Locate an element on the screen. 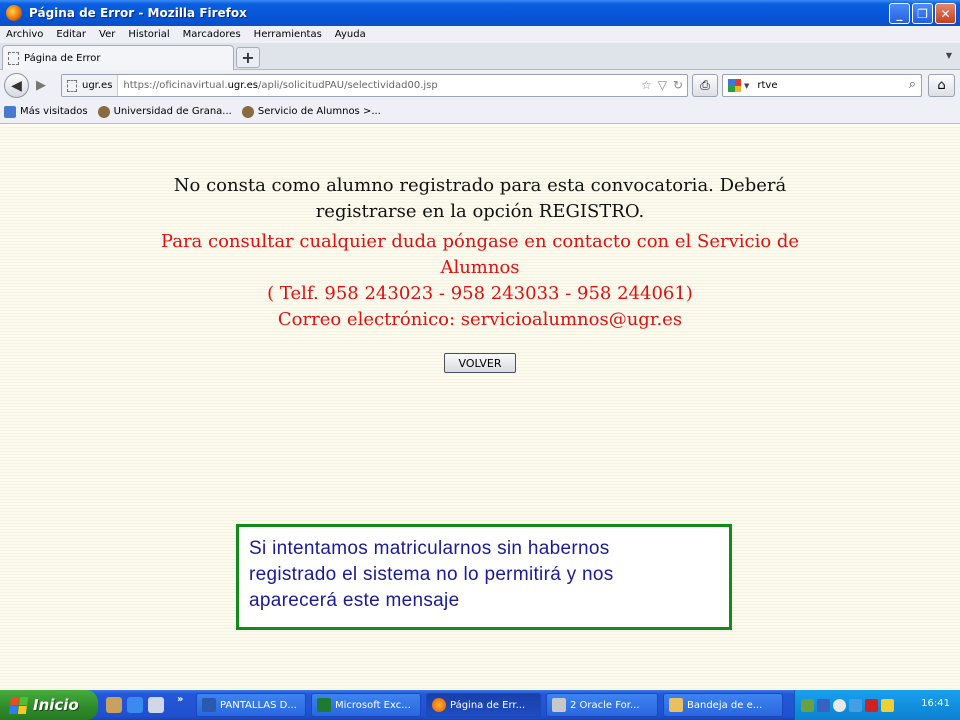  menu-editar: Editar is located at coordinates (71, 34).